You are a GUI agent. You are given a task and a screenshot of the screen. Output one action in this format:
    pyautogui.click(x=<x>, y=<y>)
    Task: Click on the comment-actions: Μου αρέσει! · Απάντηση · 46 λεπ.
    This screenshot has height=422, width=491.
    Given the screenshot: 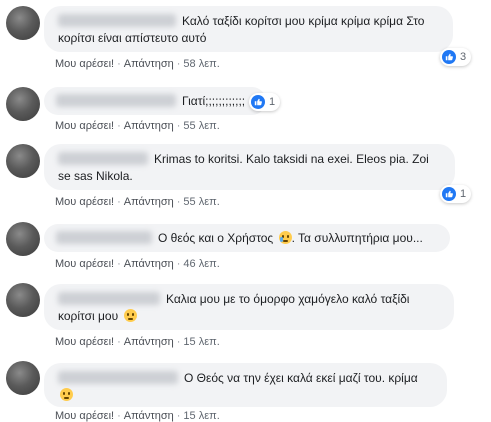 What is the action you would take?
    pyautogui.click(x=137, y=264)
    